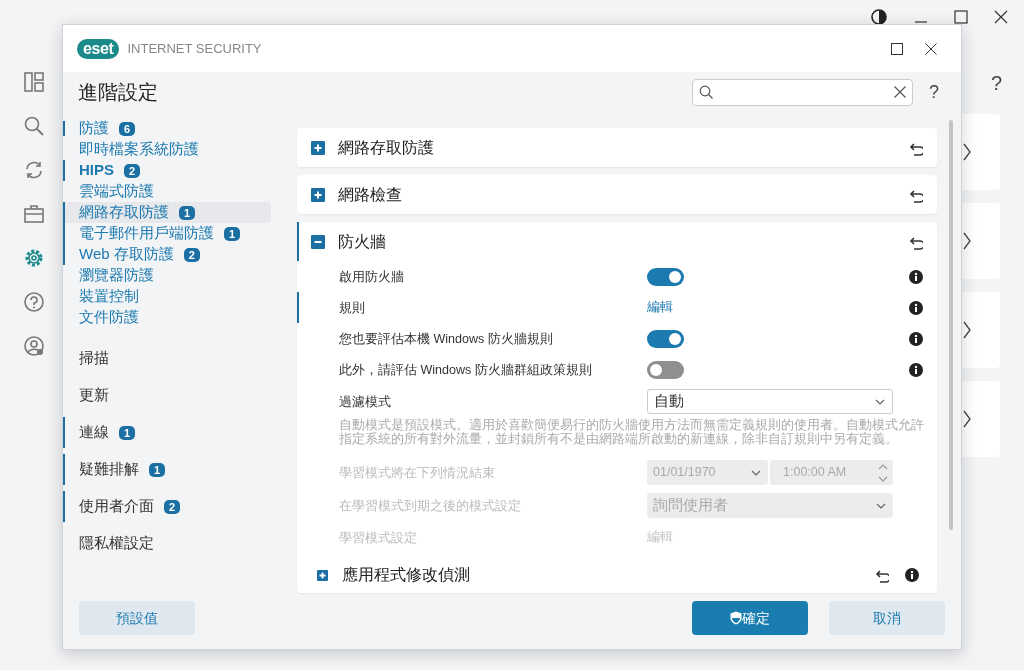  Describe the element at coordinates (96, 170) in the screenshot. I see `nav-item: HIPS` at that location.